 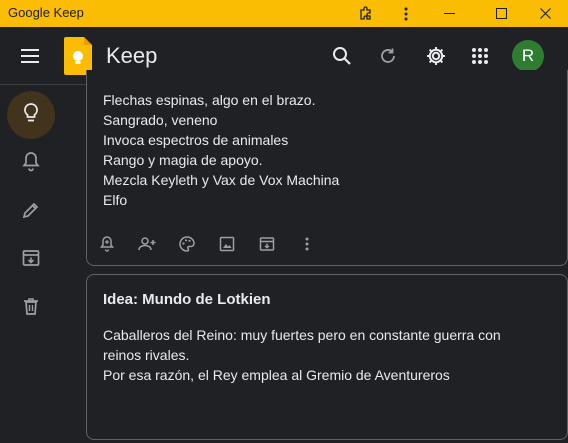 What do you see at coordinates (46, 12) in the screenshot?
I see `window-title: Google Keep` at bounding box center [46, 12].